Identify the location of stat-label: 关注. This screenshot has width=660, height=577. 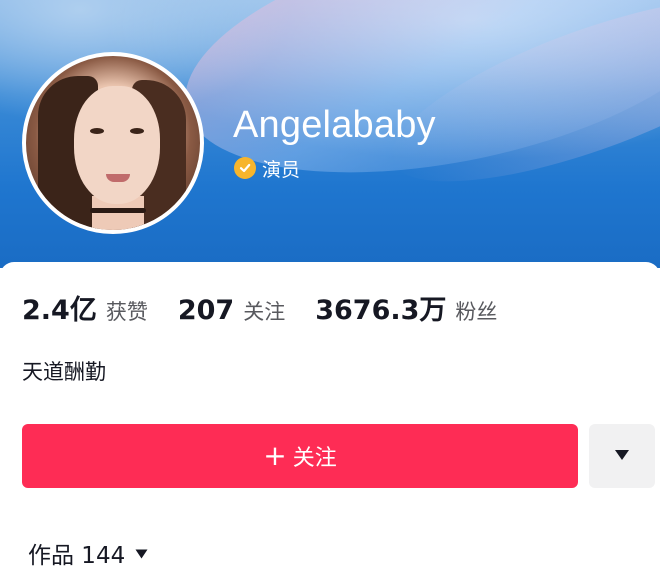
(264, 312).